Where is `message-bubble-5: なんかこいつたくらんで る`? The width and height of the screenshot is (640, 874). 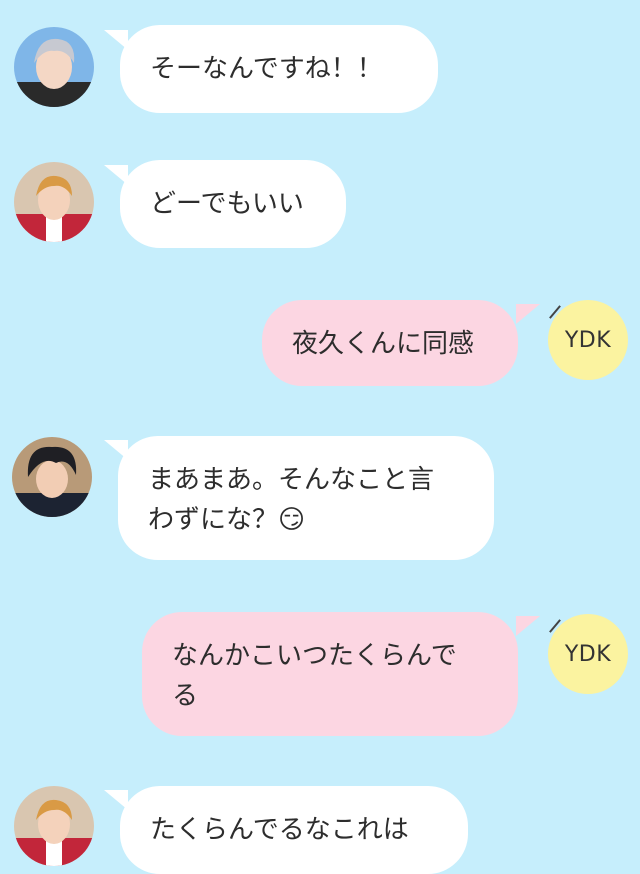
message-bubble-5: なんかこいつたくらんで る is located at coordinates (330, 674).